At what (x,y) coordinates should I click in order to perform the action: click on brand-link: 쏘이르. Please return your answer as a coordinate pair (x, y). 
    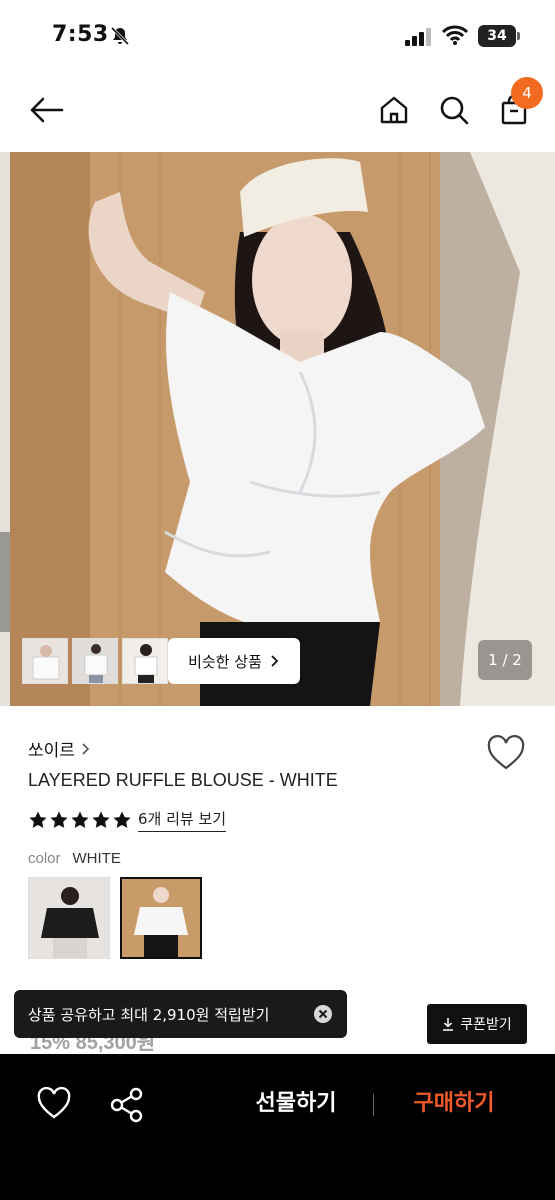
    Looking at the image, I should click on (59, 748).